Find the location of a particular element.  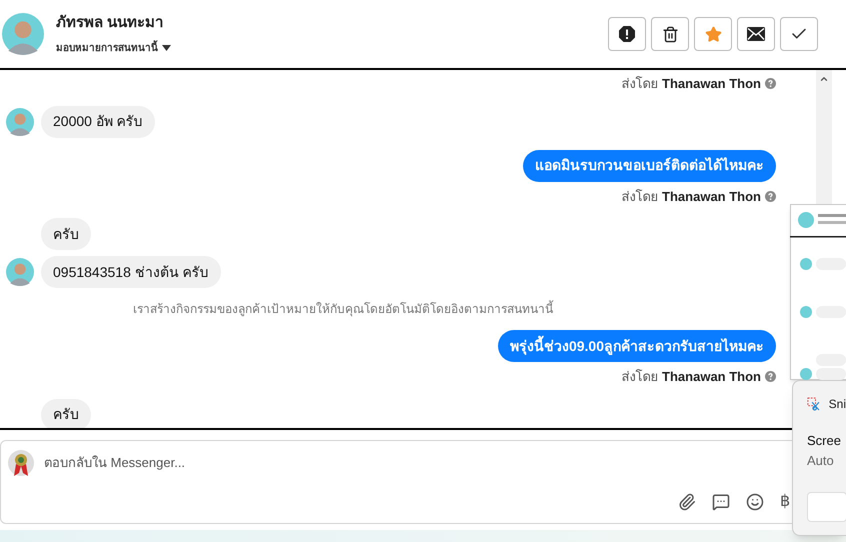

incoming-message: 0951843518 ช่างต้น ครับ is located at coordinates (131, 272).